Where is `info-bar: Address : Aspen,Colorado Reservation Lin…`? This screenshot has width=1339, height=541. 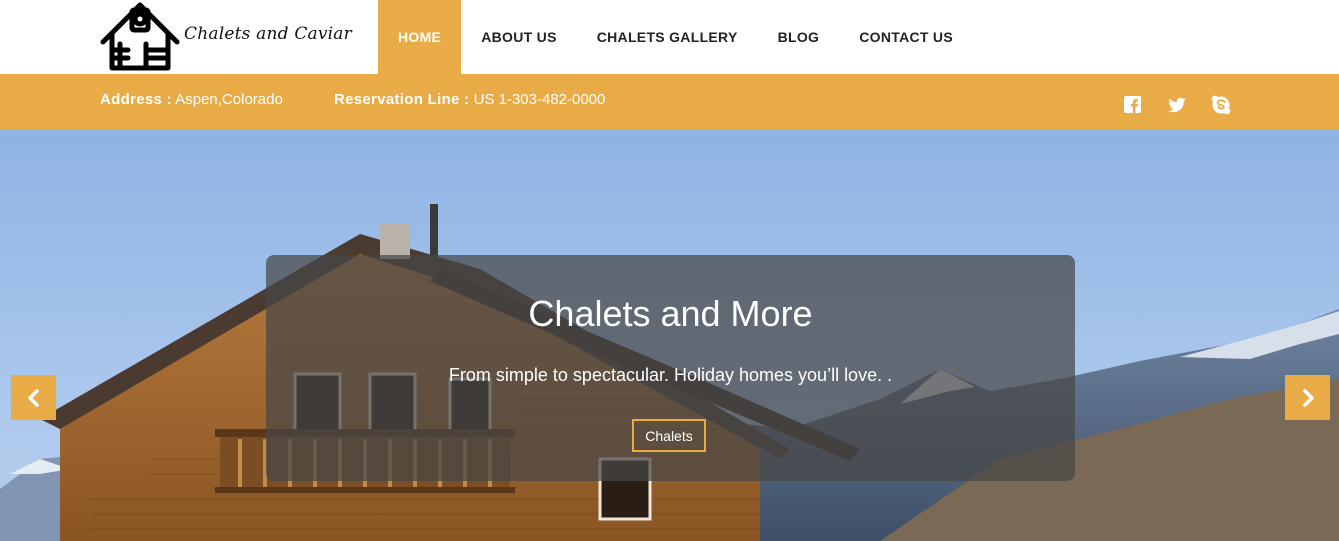 info-bar: Address : Aspen,Colorado Reservation Lin… is located at coordinates (669, 101).